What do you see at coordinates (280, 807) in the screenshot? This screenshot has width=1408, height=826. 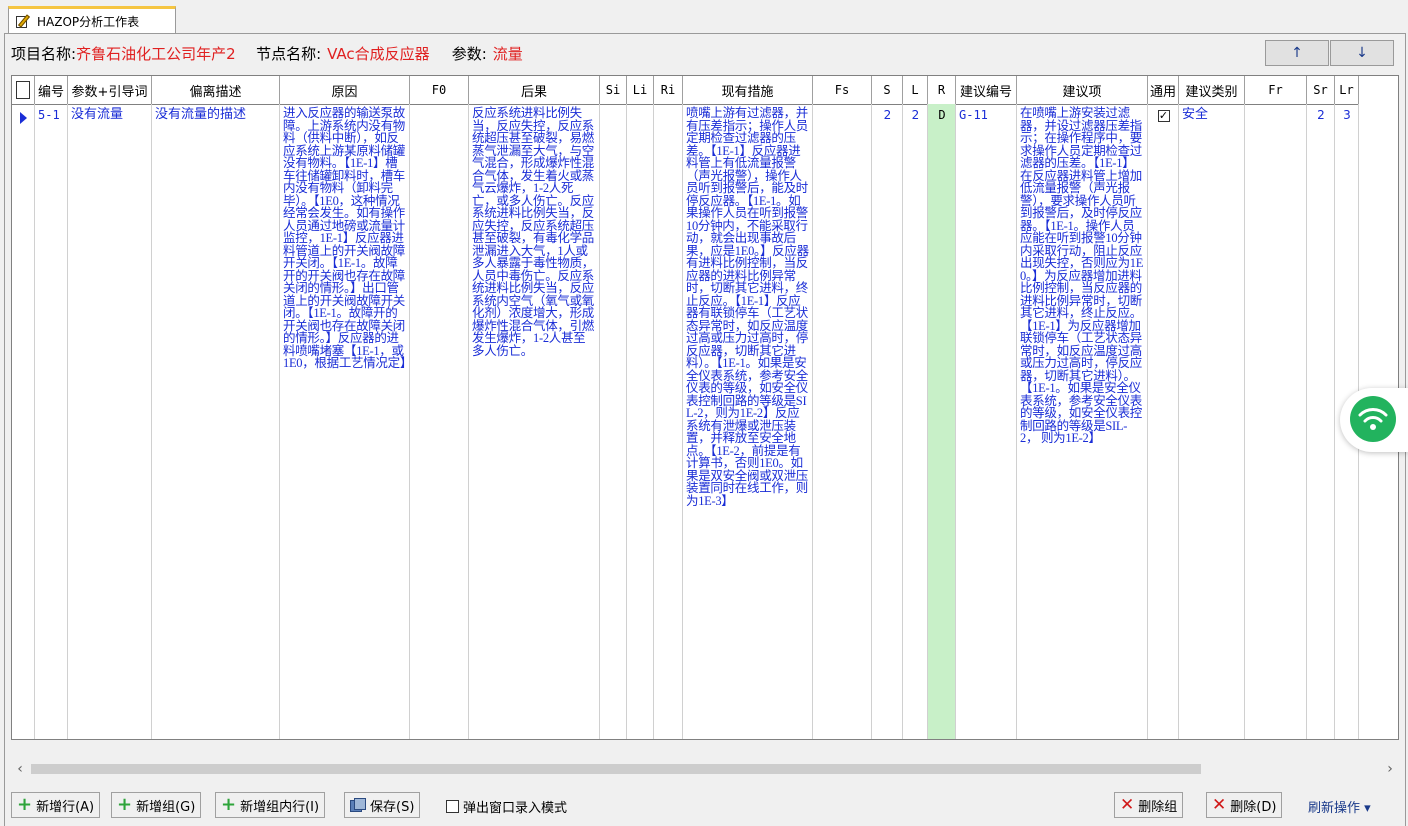 I see `add-group-row-label: 新增组内行(I)` at bounding box center [280, 807].